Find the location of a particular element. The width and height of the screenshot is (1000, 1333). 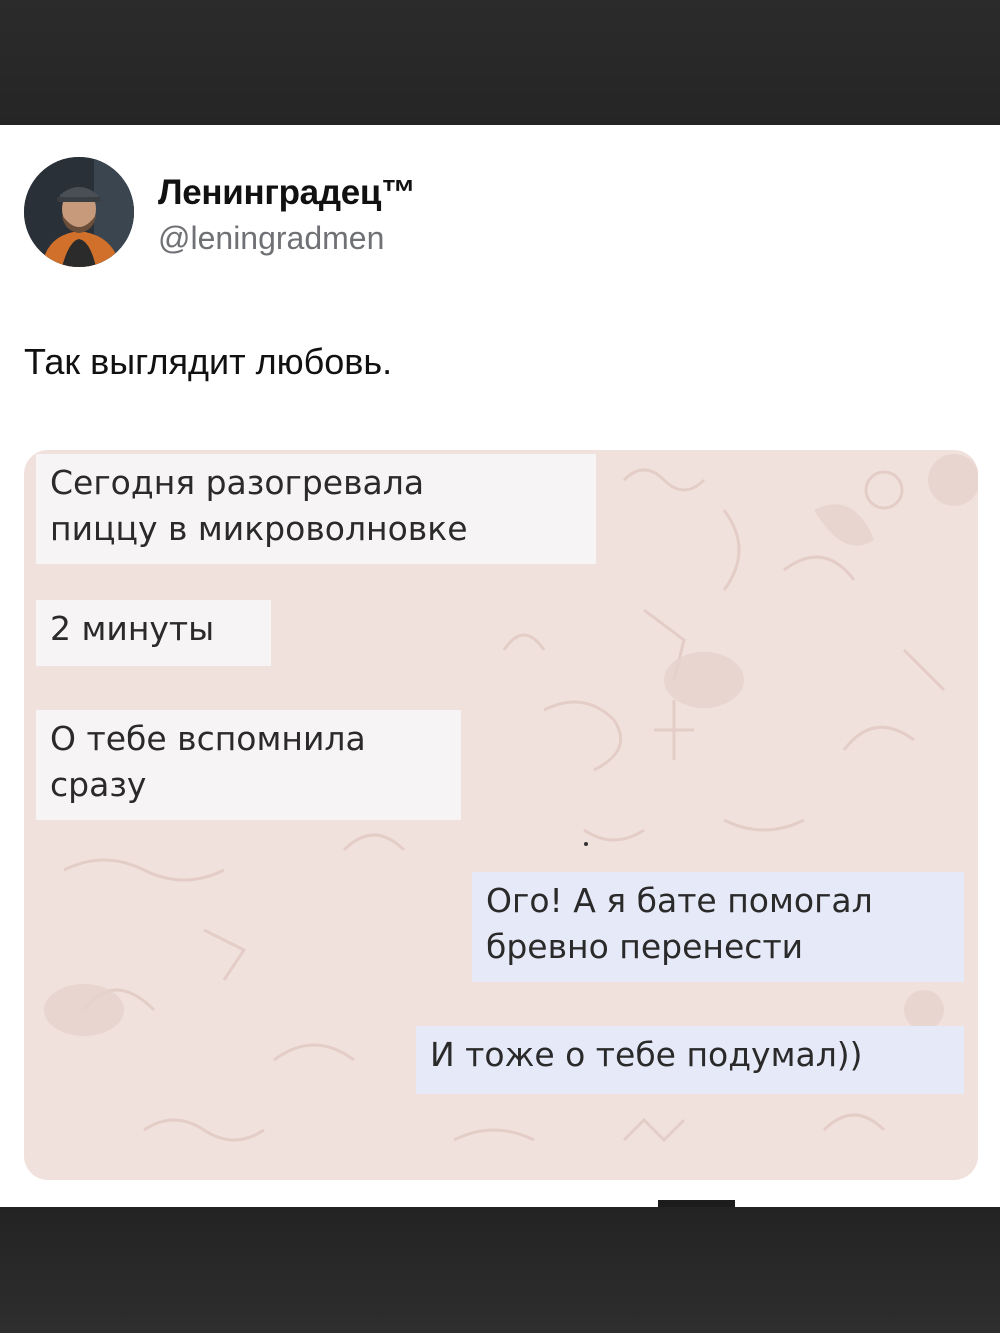

top-dark-bar is located at coordinates (500, 62).